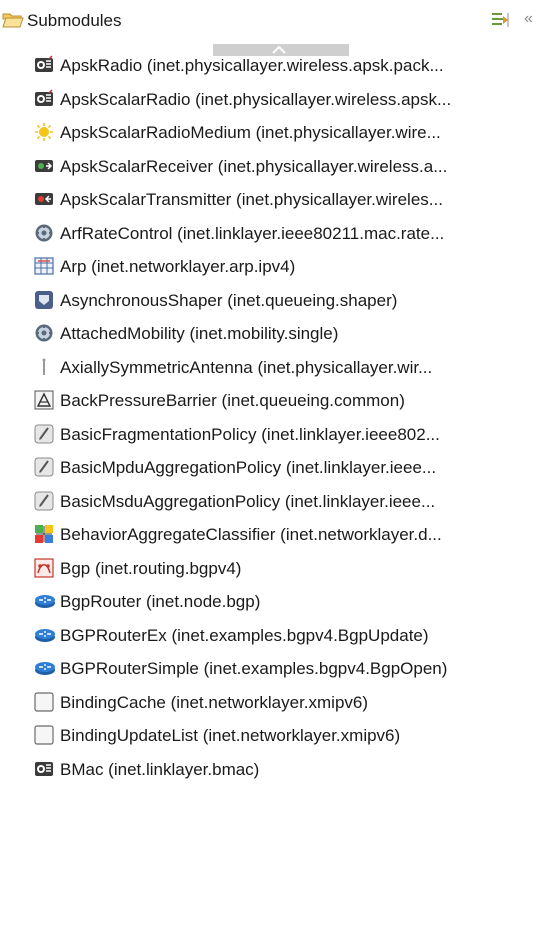 The image size is (546, 944). I want to click on shaper-icon, so click(44, 300).